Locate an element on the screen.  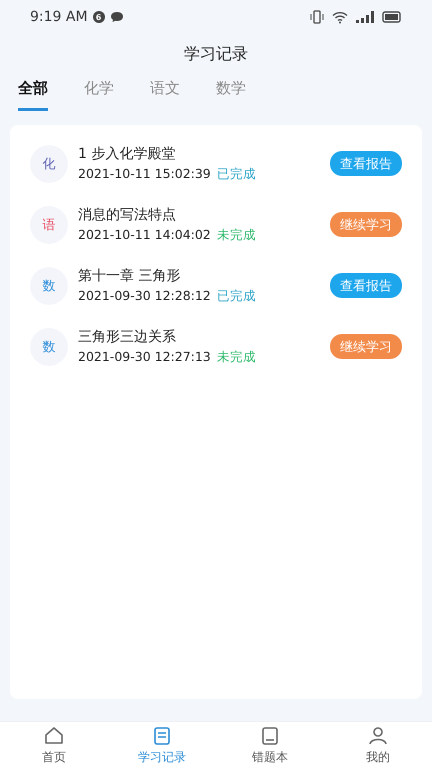
subject-tab: 全部 is located at coordinates (33, 94).